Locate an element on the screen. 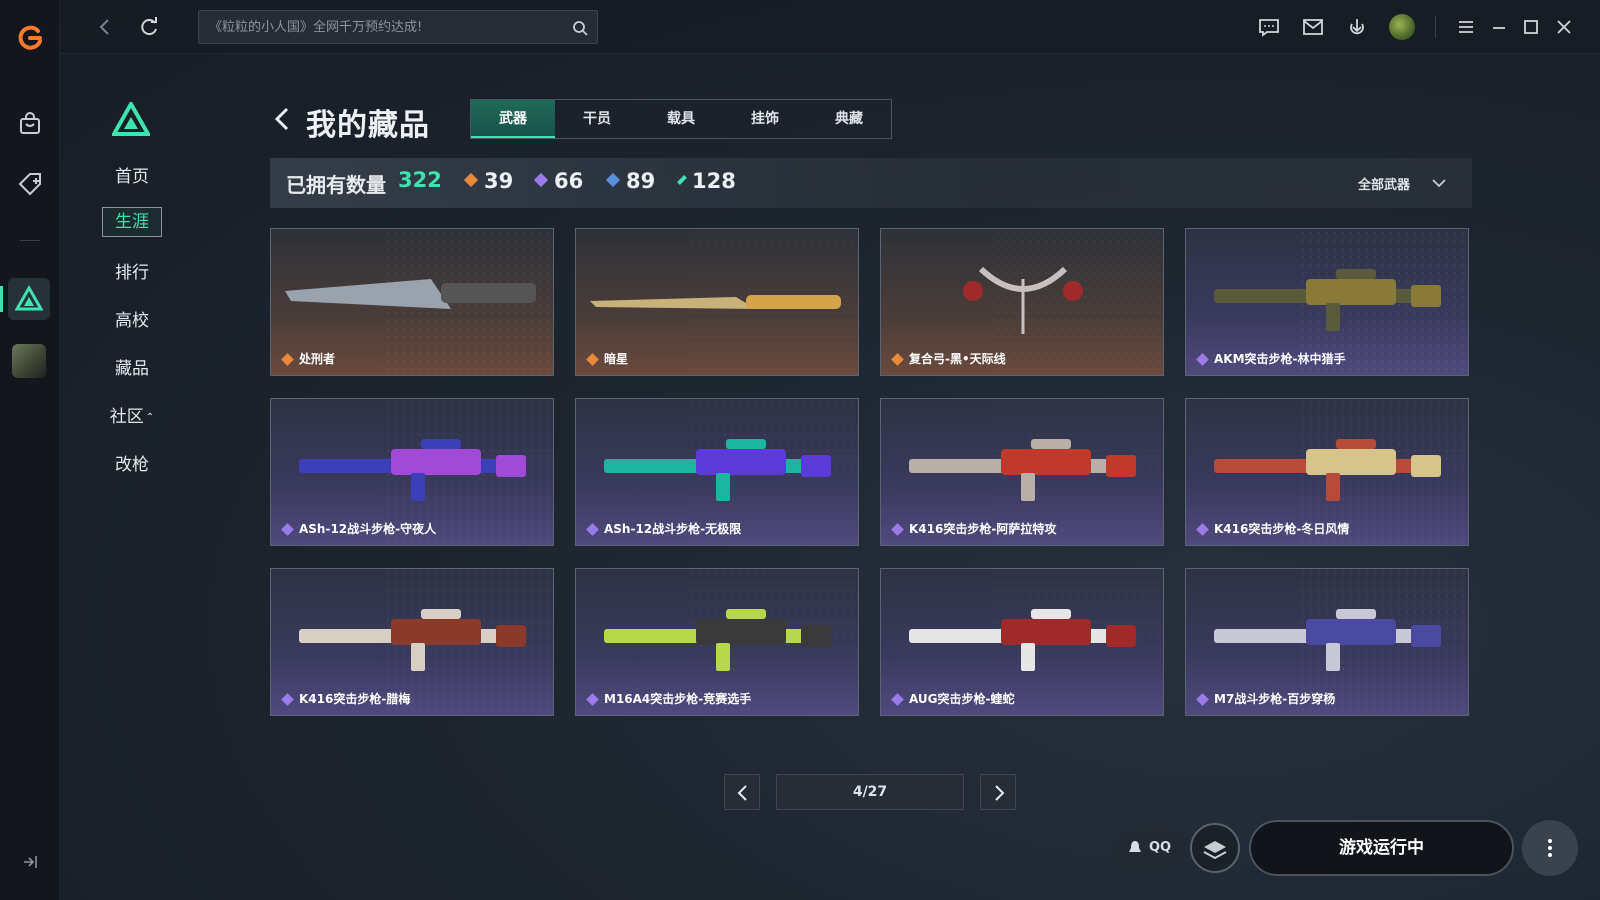 The image size is (1600, 900). weapon-filter-dropdown: 全部武器 is located at coordinates (1384, 183).